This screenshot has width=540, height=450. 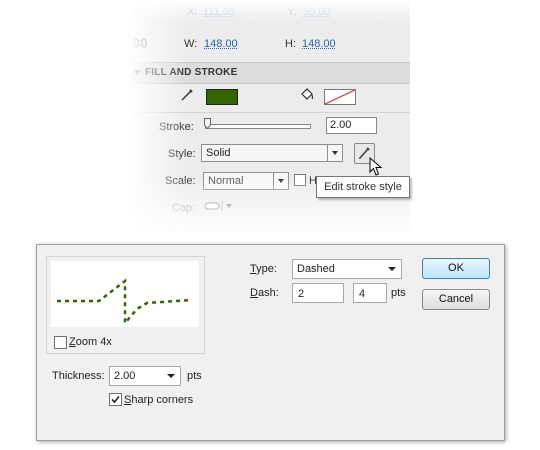 I want to click on stroke-color-swatch, so click(x=222, y=97).